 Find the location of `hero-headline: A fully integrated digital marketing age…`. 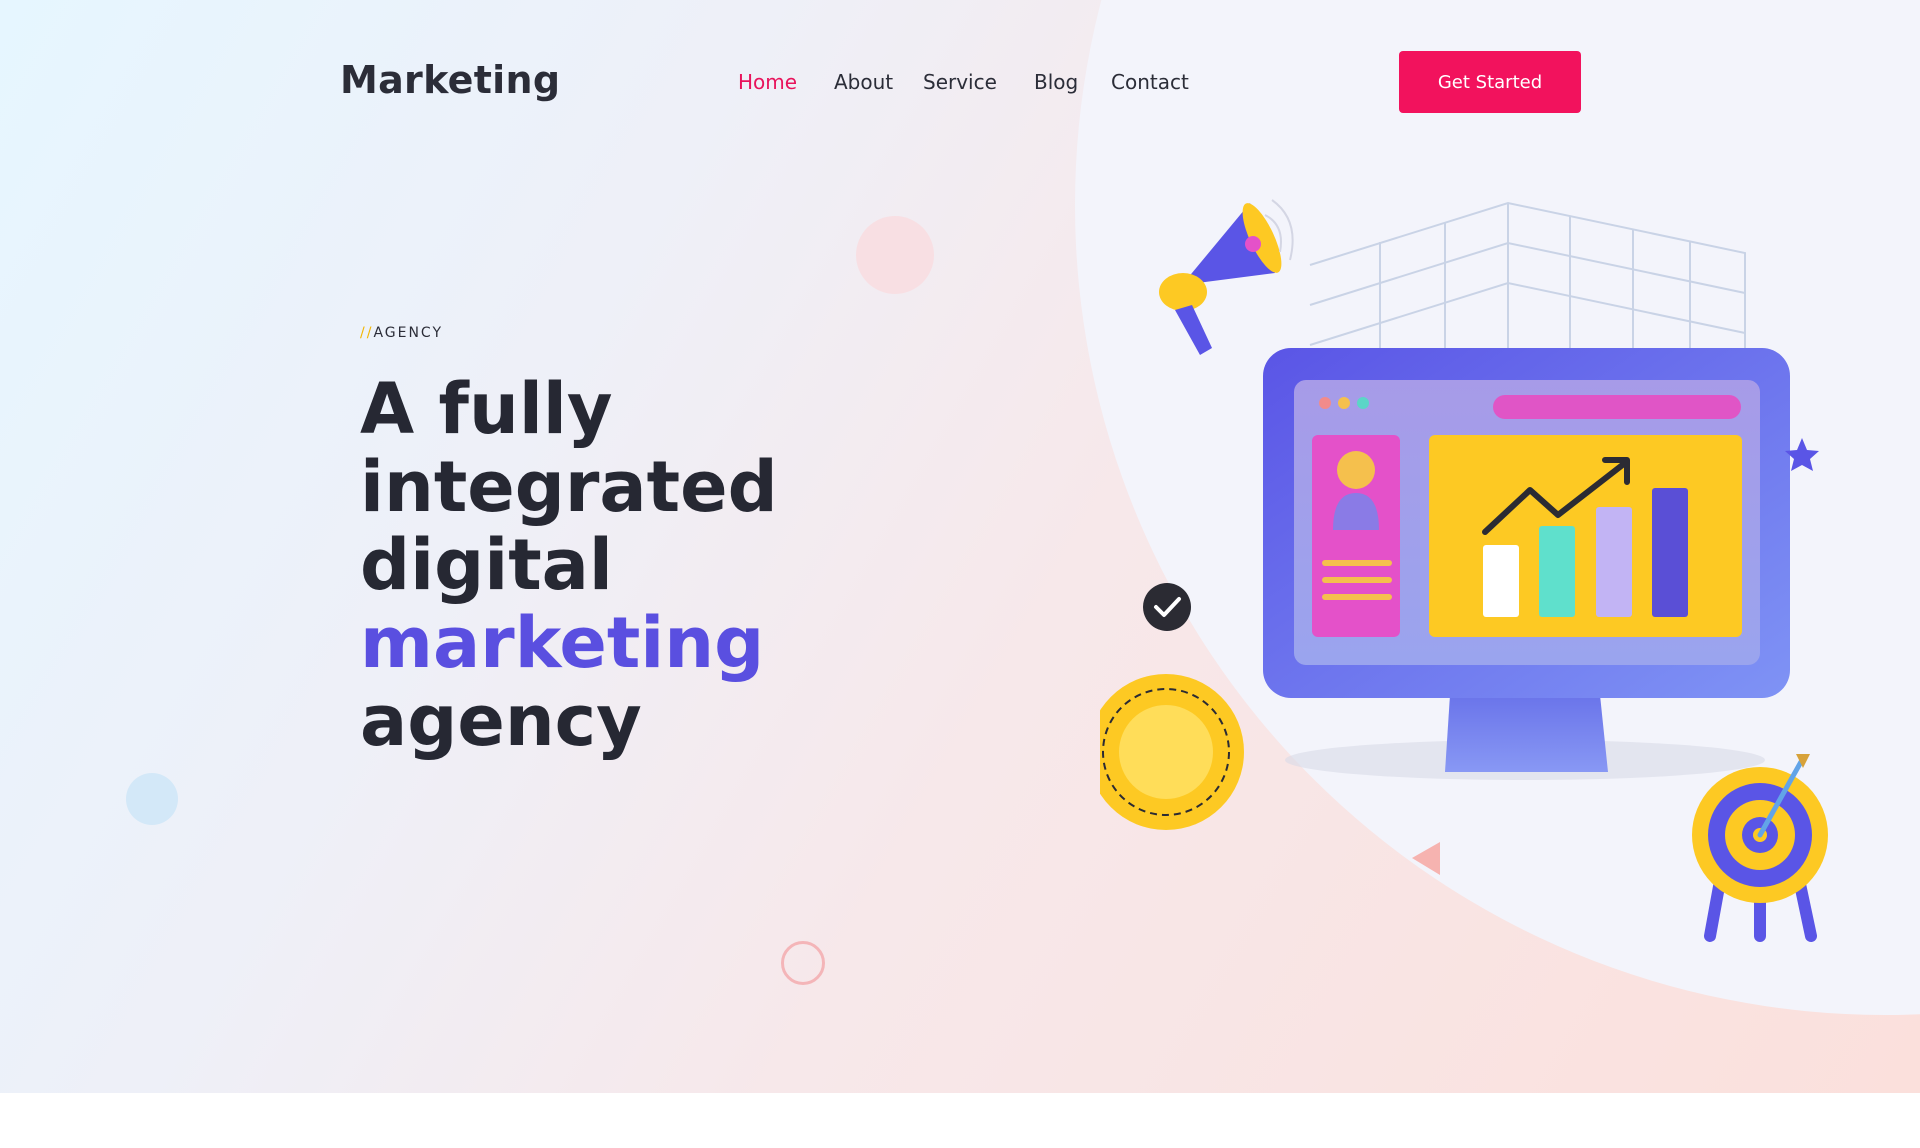

hero-headline: A fully integrated digital marketing age… is located at coordinates (680, 565).